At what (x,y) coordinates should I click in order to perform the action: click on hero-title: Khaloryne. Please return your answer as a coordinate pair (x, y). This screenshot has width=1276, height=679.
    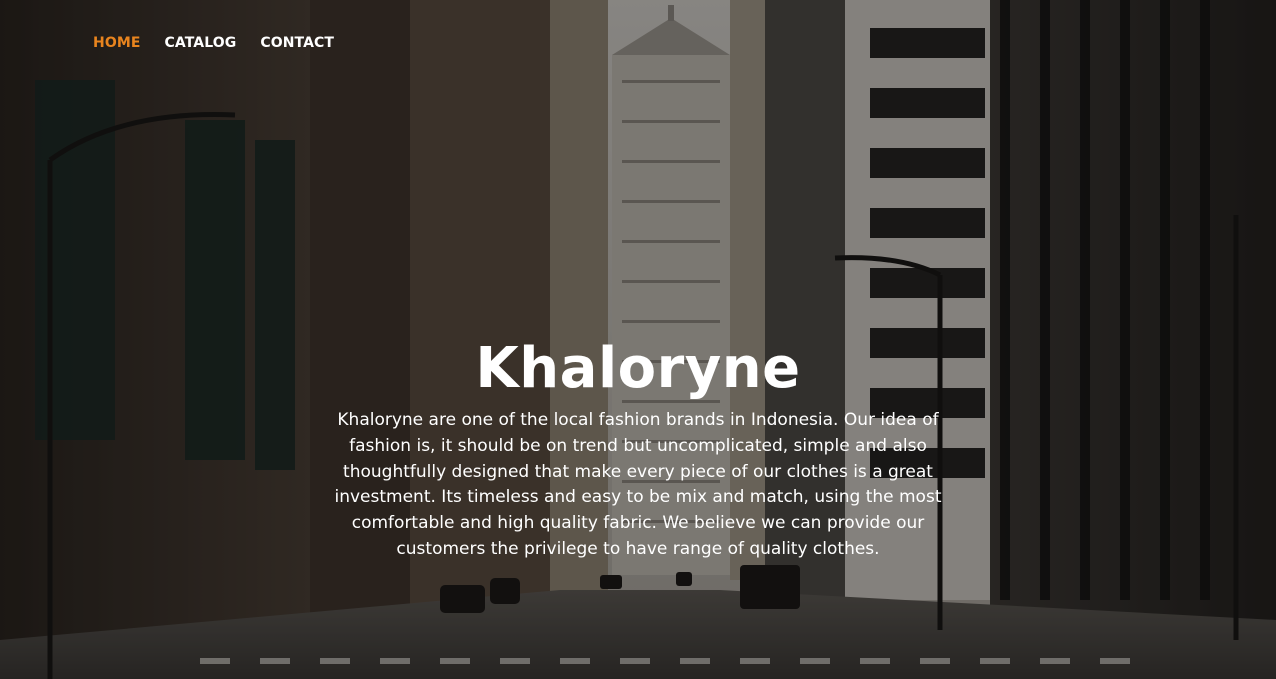
    Looking at the image, I should click on (638, 368).